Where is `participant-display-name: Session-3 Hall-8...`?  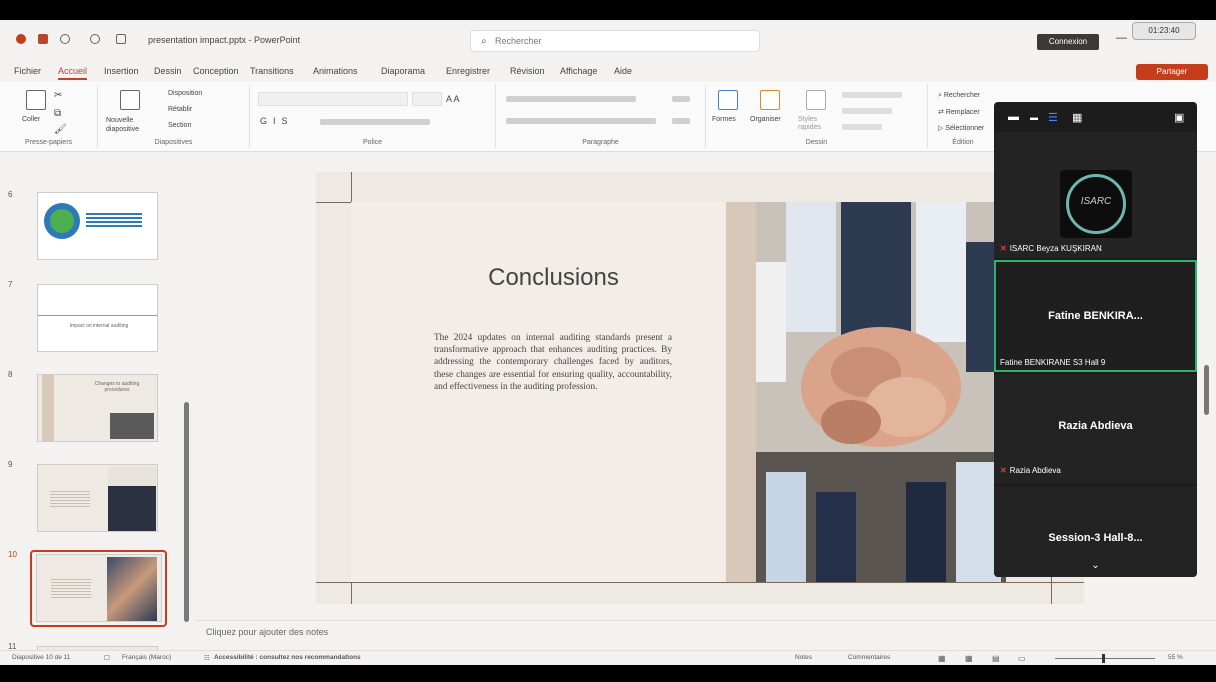
participant-display-name: Session-3 Hall-8... is located at coordinates (1095, 538).